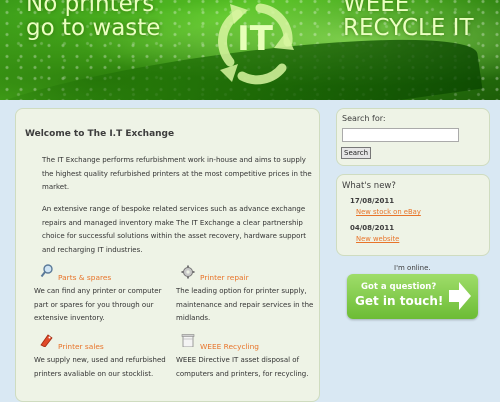 Image resolution: width=500 pixels, height=402 pixels. Describe the element at coordinates (188, 340) in the screenshot. I see `recycle-bin-icon` at that location.